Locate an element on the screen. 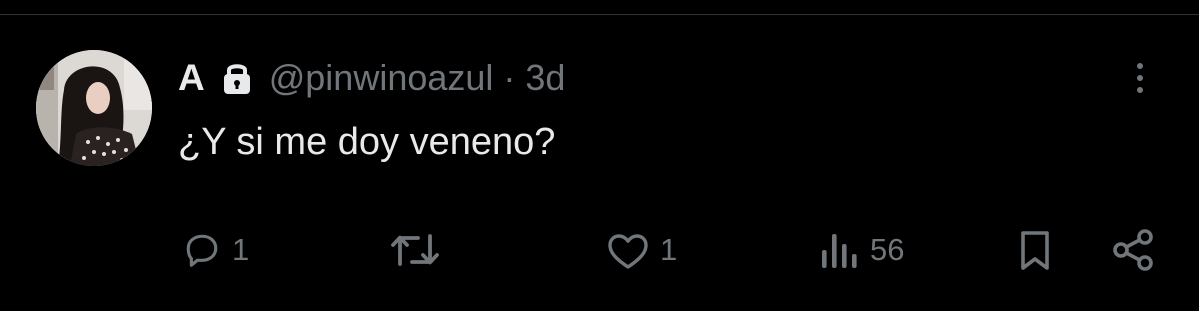 This screenshot has width=1199, height=311. reply-button: 1 is located at coordinates (214, 250).